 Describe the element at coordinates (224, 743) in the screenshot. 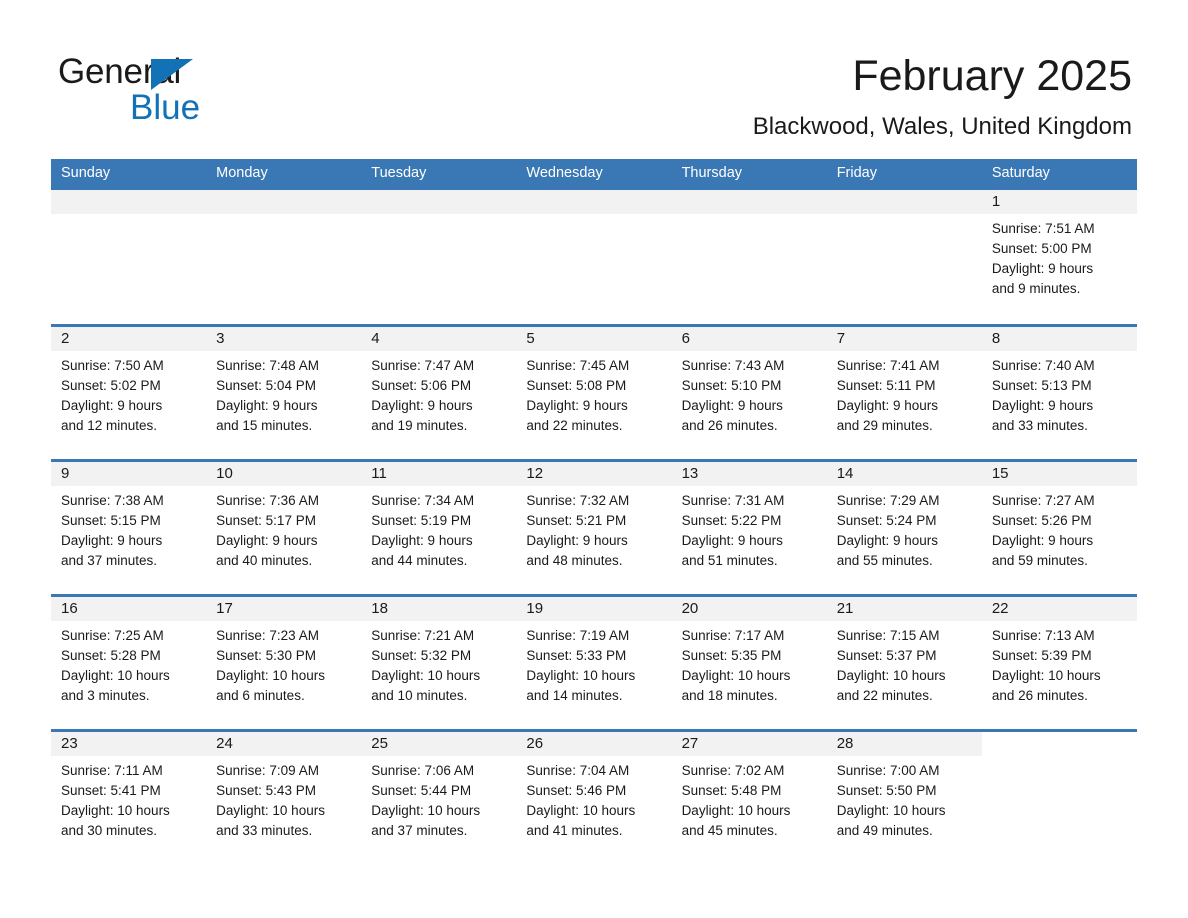

I see `day-number: 24` at that location.